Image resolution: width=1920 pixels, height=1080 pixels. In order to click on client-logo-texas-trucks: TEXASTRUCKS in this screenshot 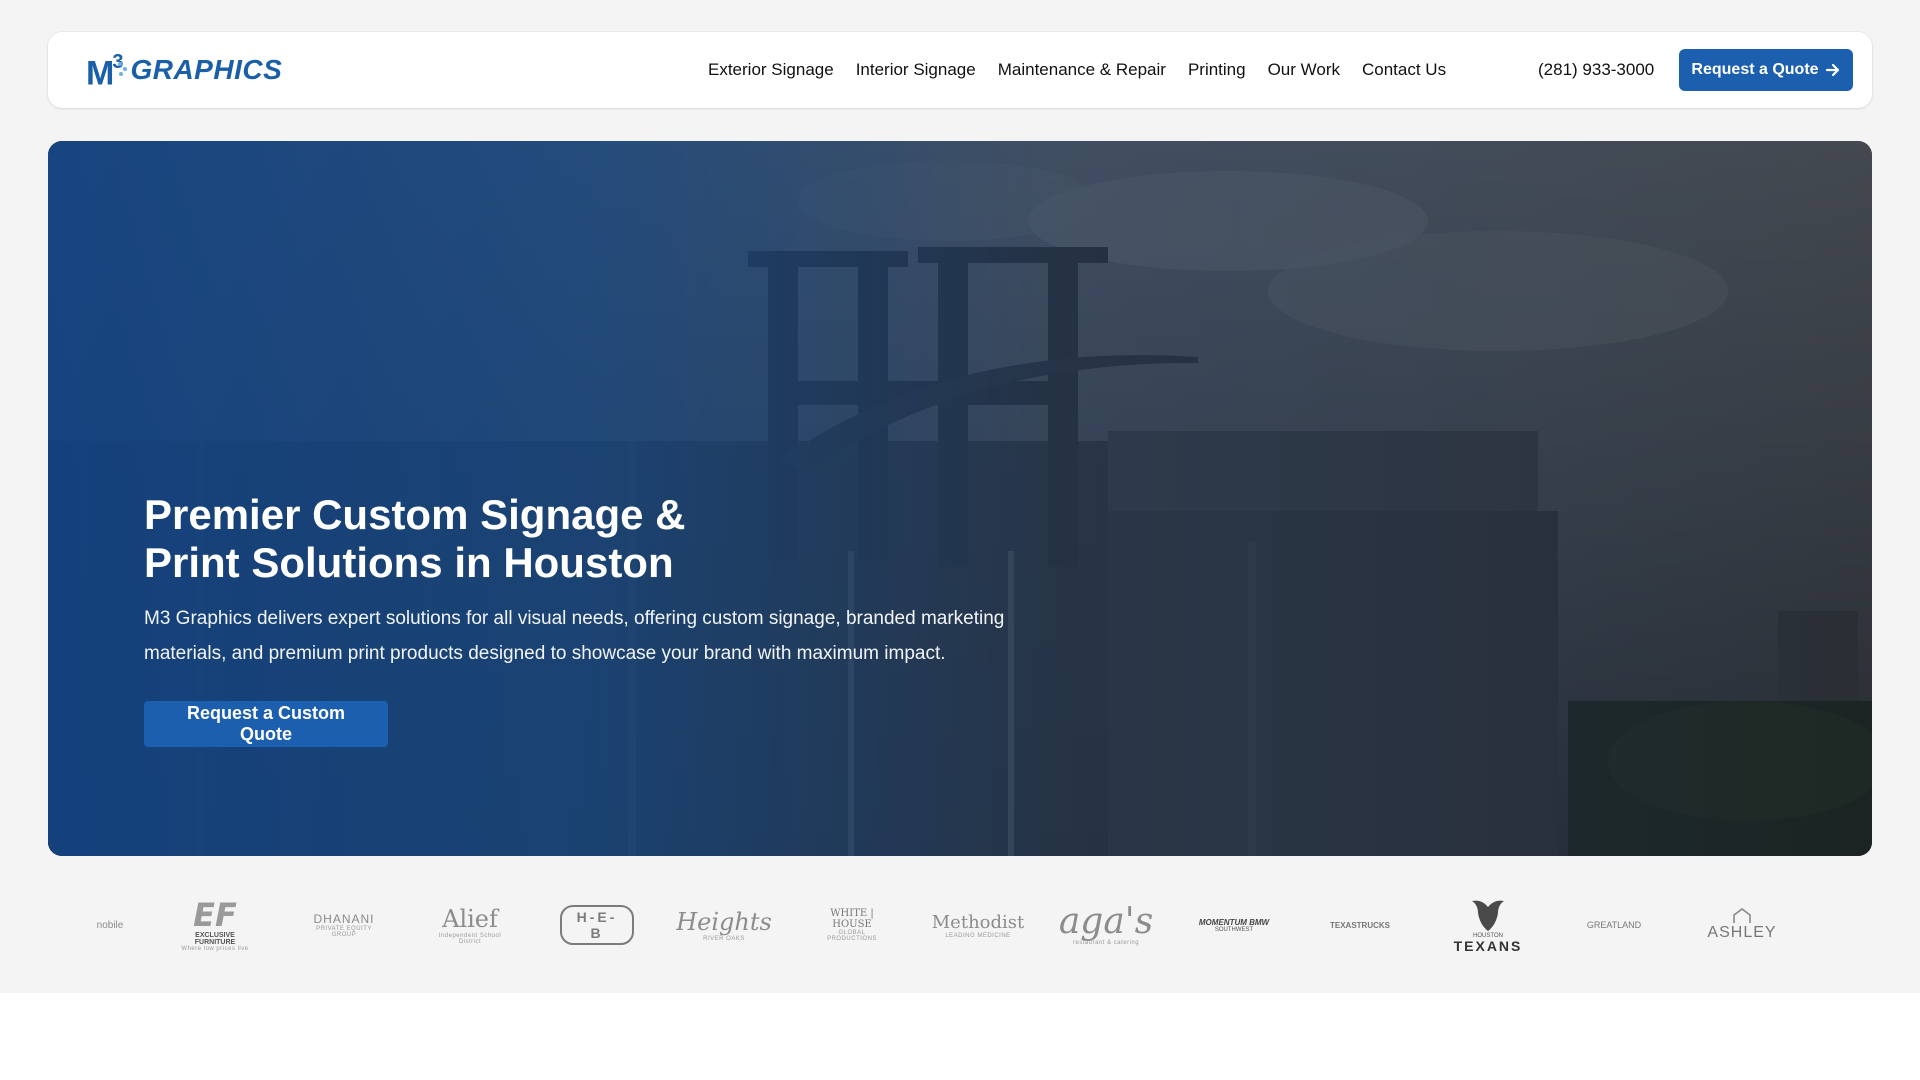, I will do `click(1359, 925)`.